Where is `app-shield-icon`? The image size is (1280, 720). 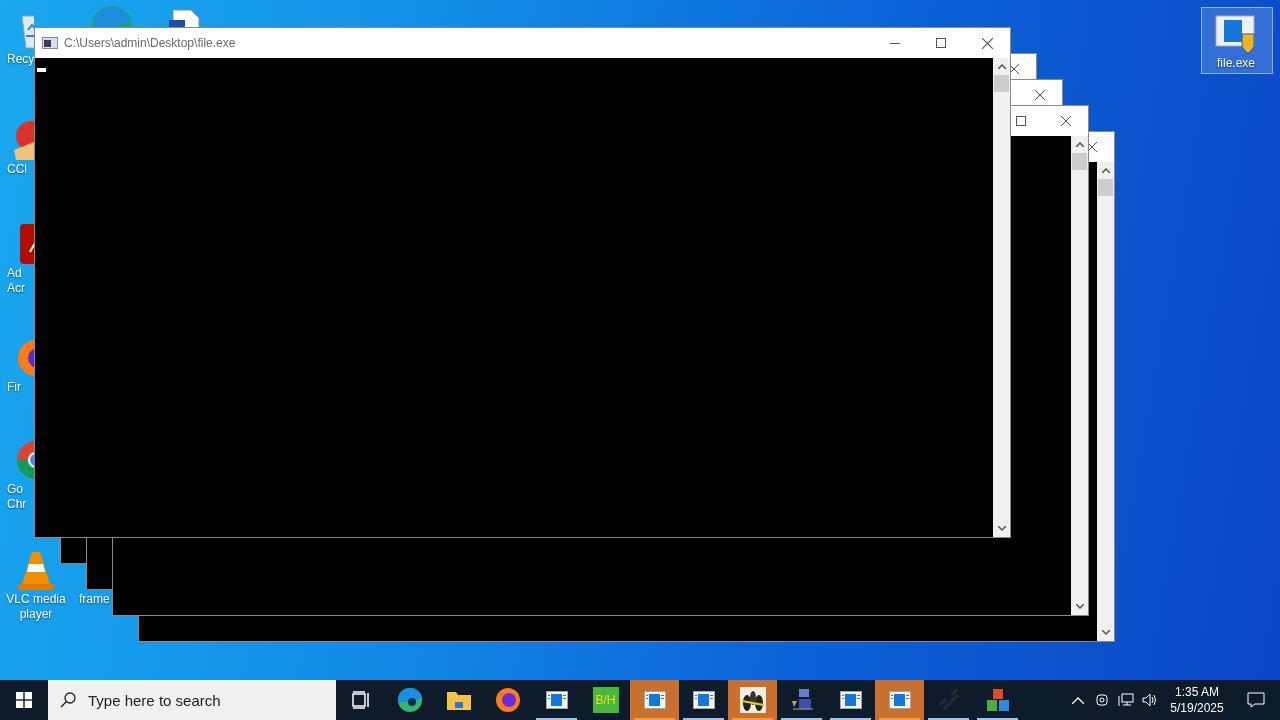
app-shield-icon is located at coordinates (1236, 34).